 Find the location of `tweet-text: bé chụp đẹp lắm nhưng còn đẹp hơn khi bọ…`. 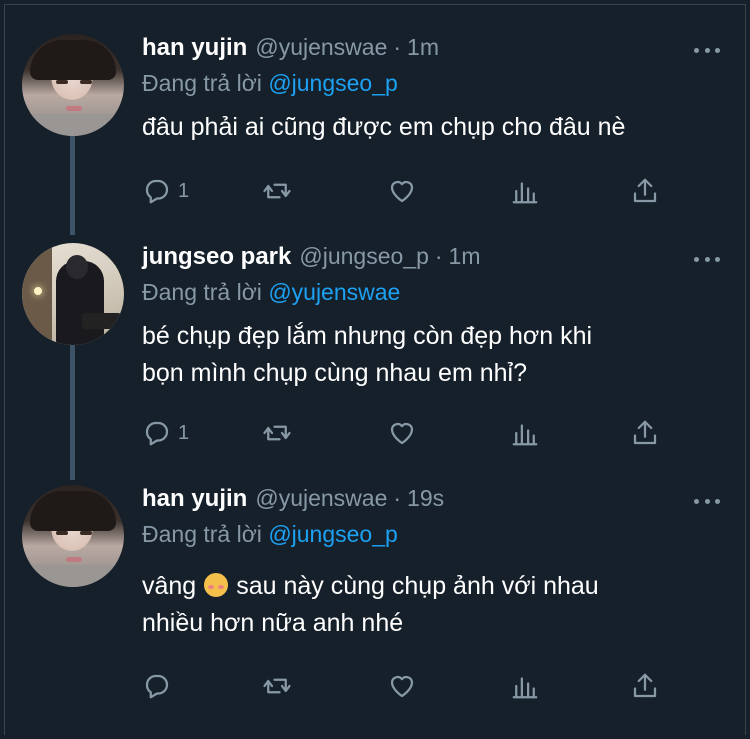

tweet-text: bé chụp đẹp lắm nhưng còn đẹp hơn khi bọ… is located at coordinates (436, 355).